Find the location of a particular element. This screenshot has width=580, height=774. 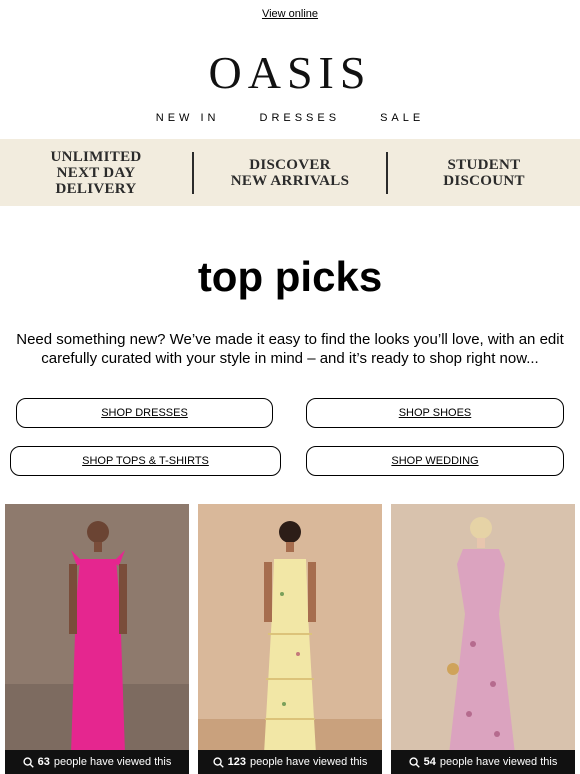

nav-item-dresses: DRESSES is located at coordinates (300, 118).